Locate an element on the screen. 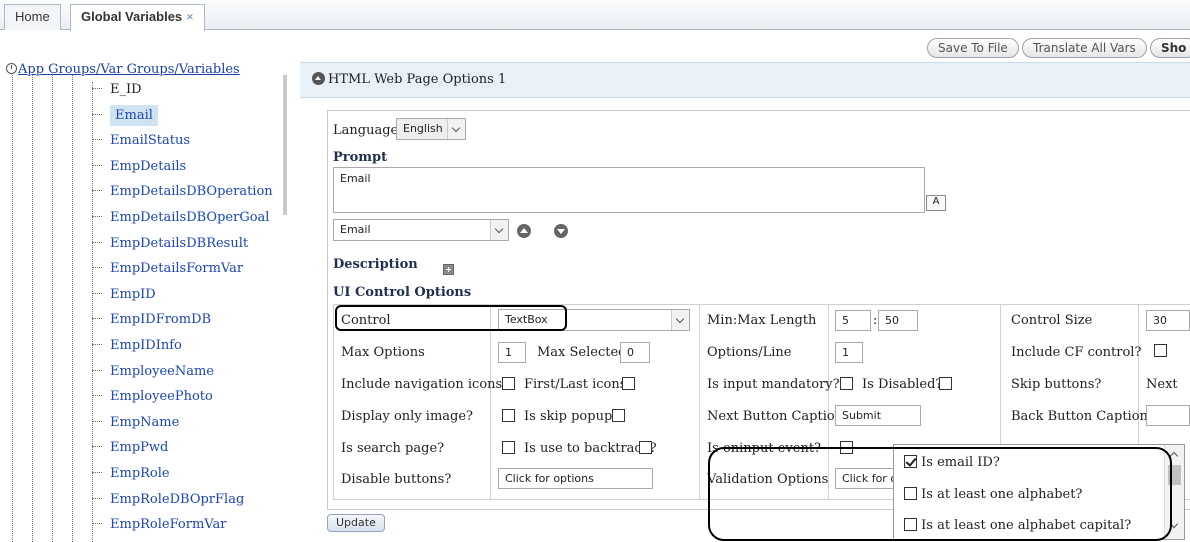 The image size is (1190, 542). update-button: Update is located at coordinates (356, 523).